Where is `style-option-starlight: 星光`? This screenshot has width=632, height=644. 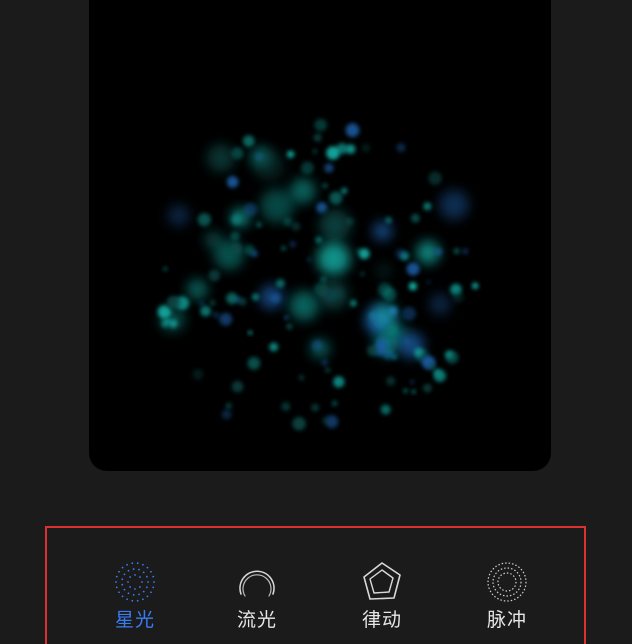 style-option-starlight: 星光 is located at coordinates (135, 600).